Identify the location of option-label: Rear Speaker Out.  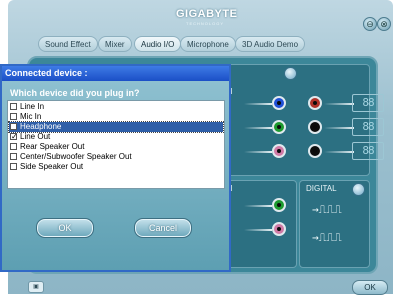
(52, 146).